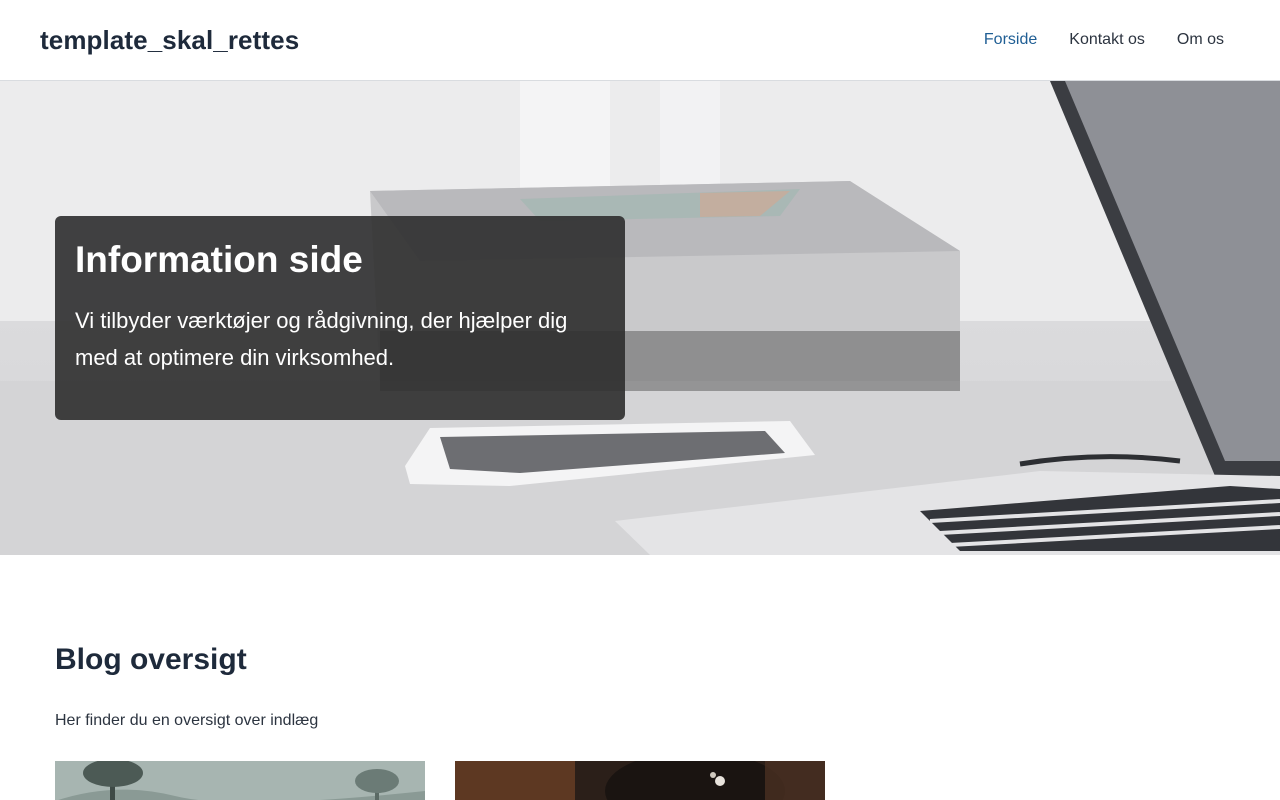 The image size is (1280, 800). Describe the element at coordinates (1200, 40) in the screenshot. I see `nav-link-om-os: Om os` at that location.